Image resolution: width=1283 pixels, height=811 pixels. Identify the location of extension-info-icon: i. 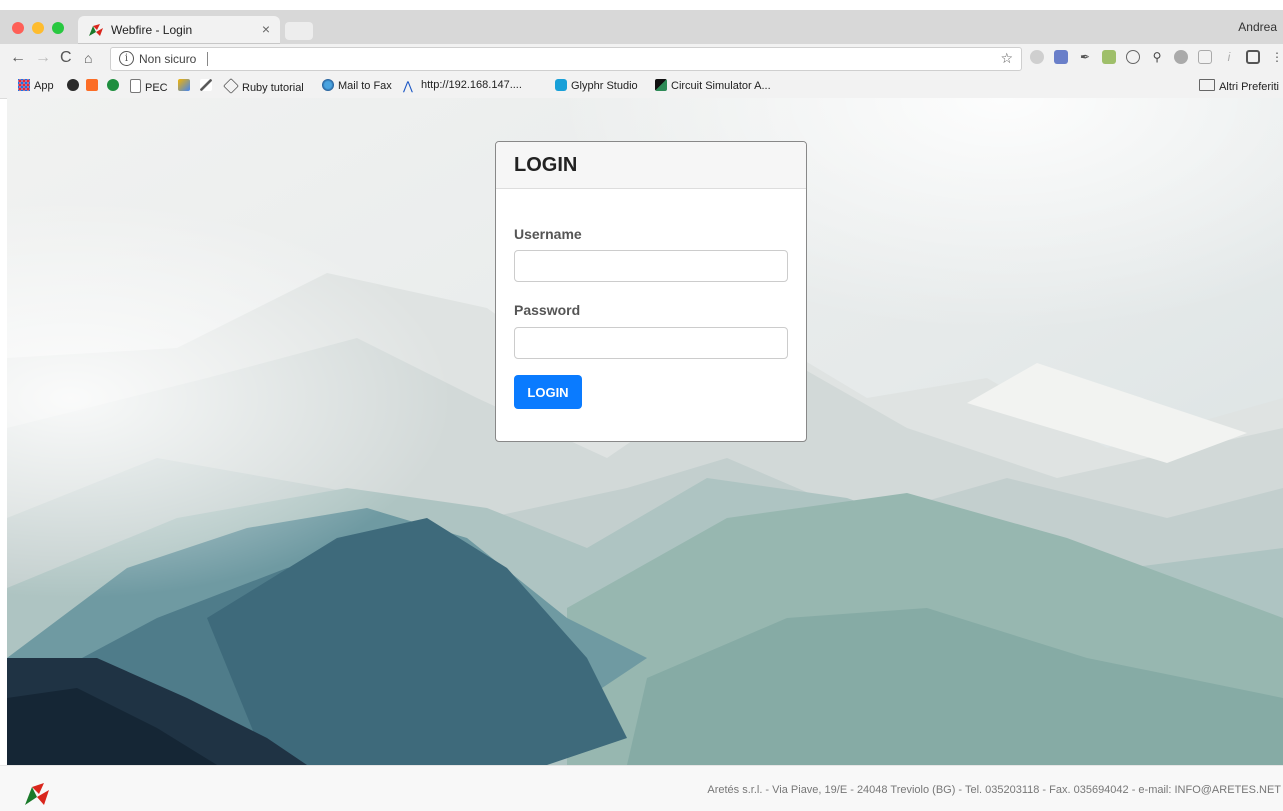
(1229, 57).